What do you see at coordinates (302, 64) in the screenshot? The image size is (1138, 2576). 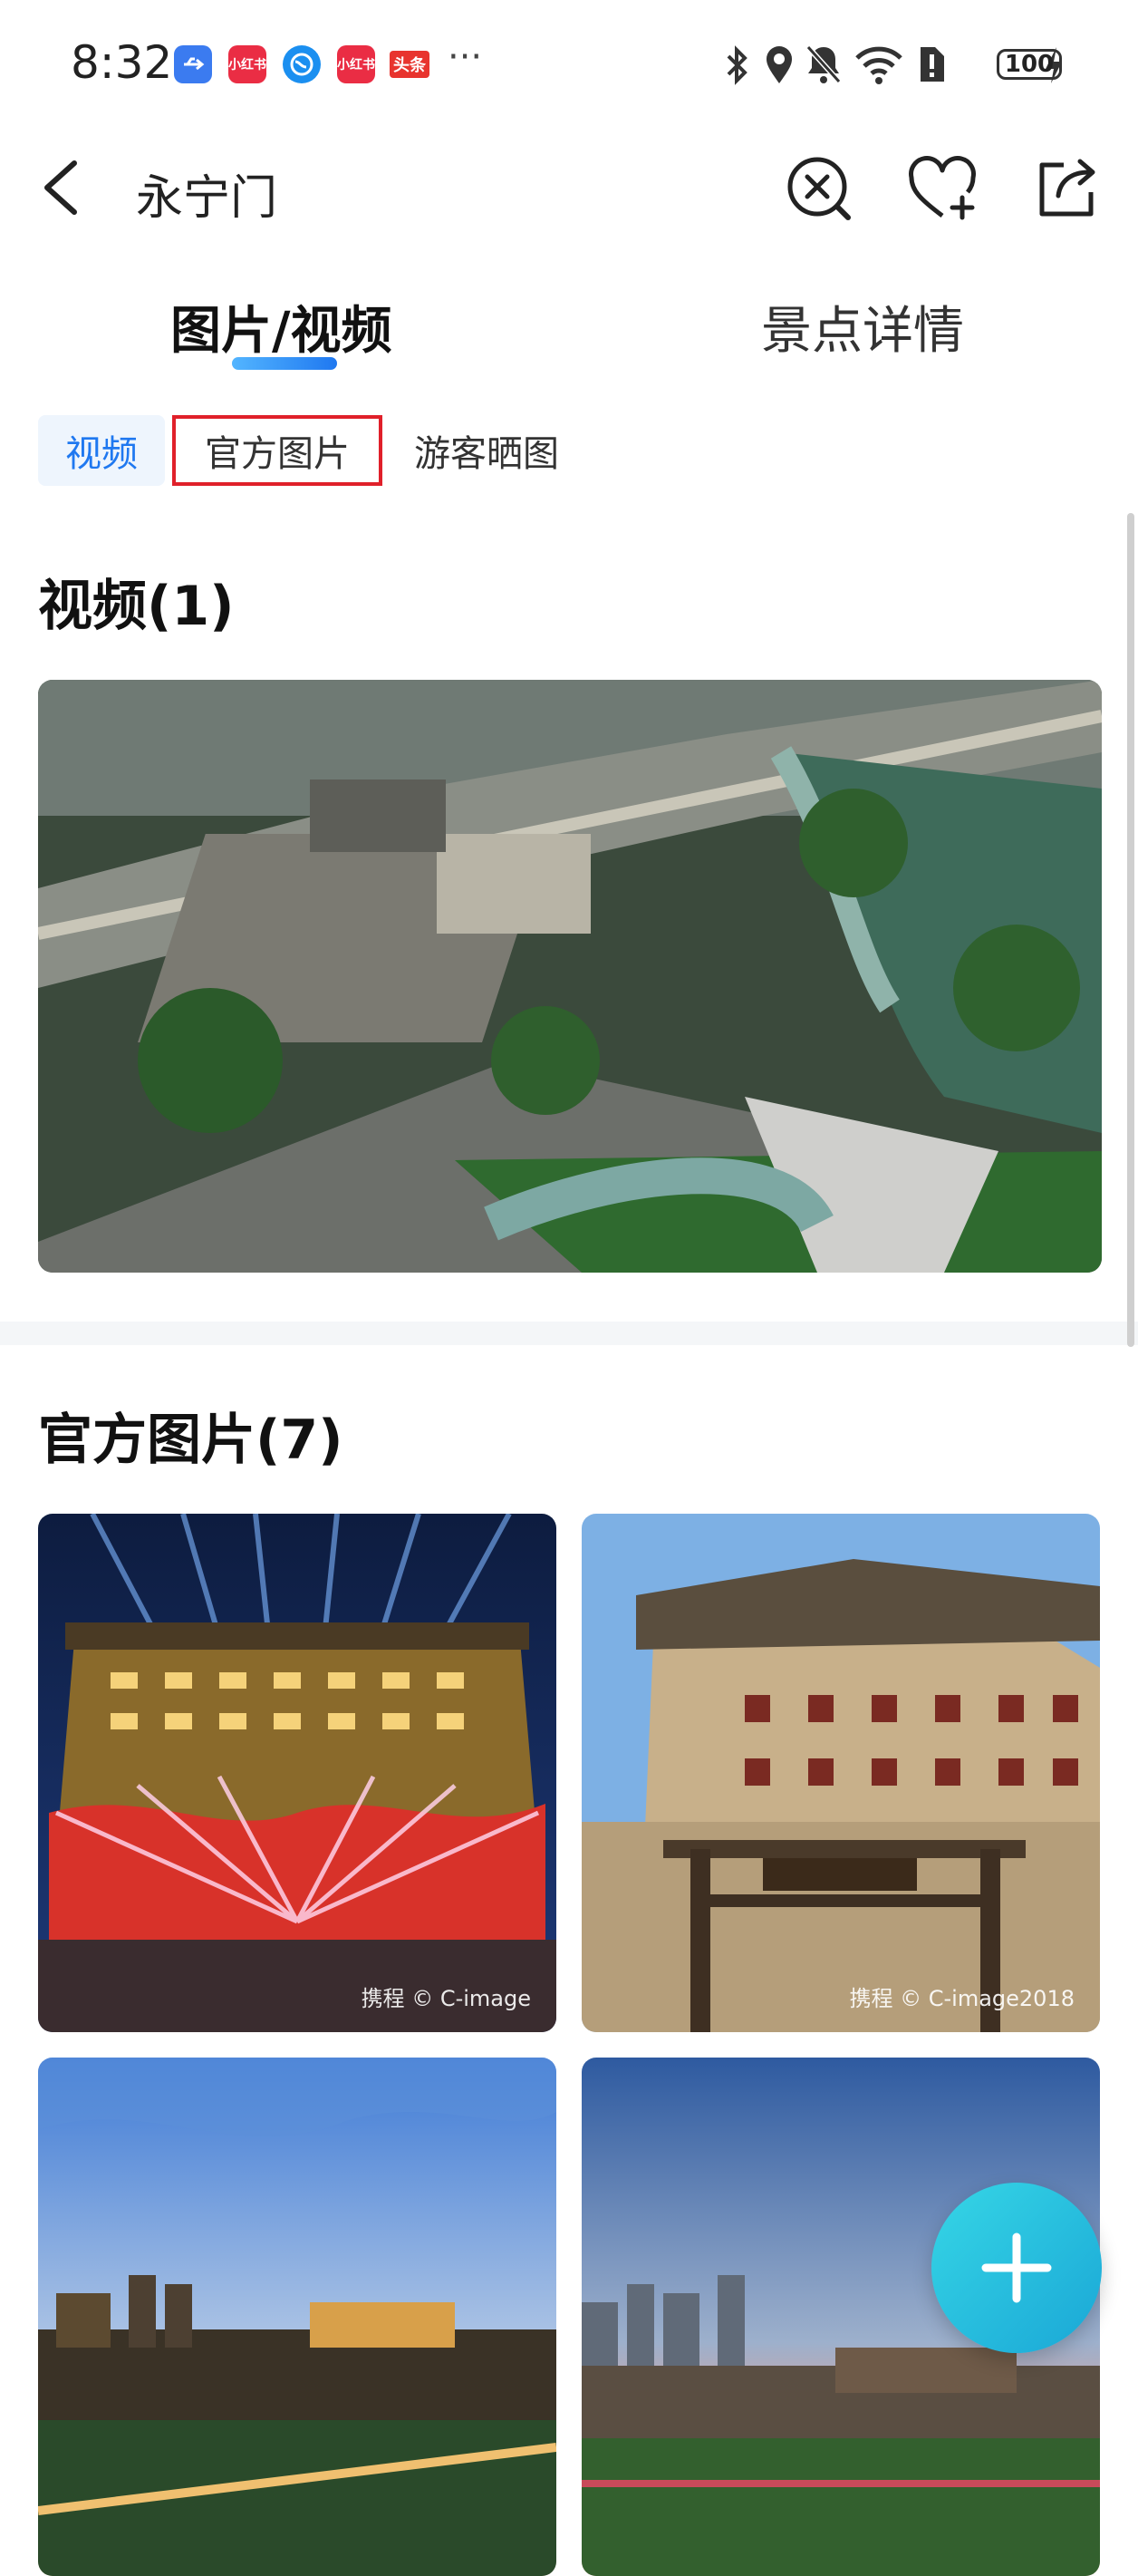 I see `browser-icon` at bounding box center [302, 64].